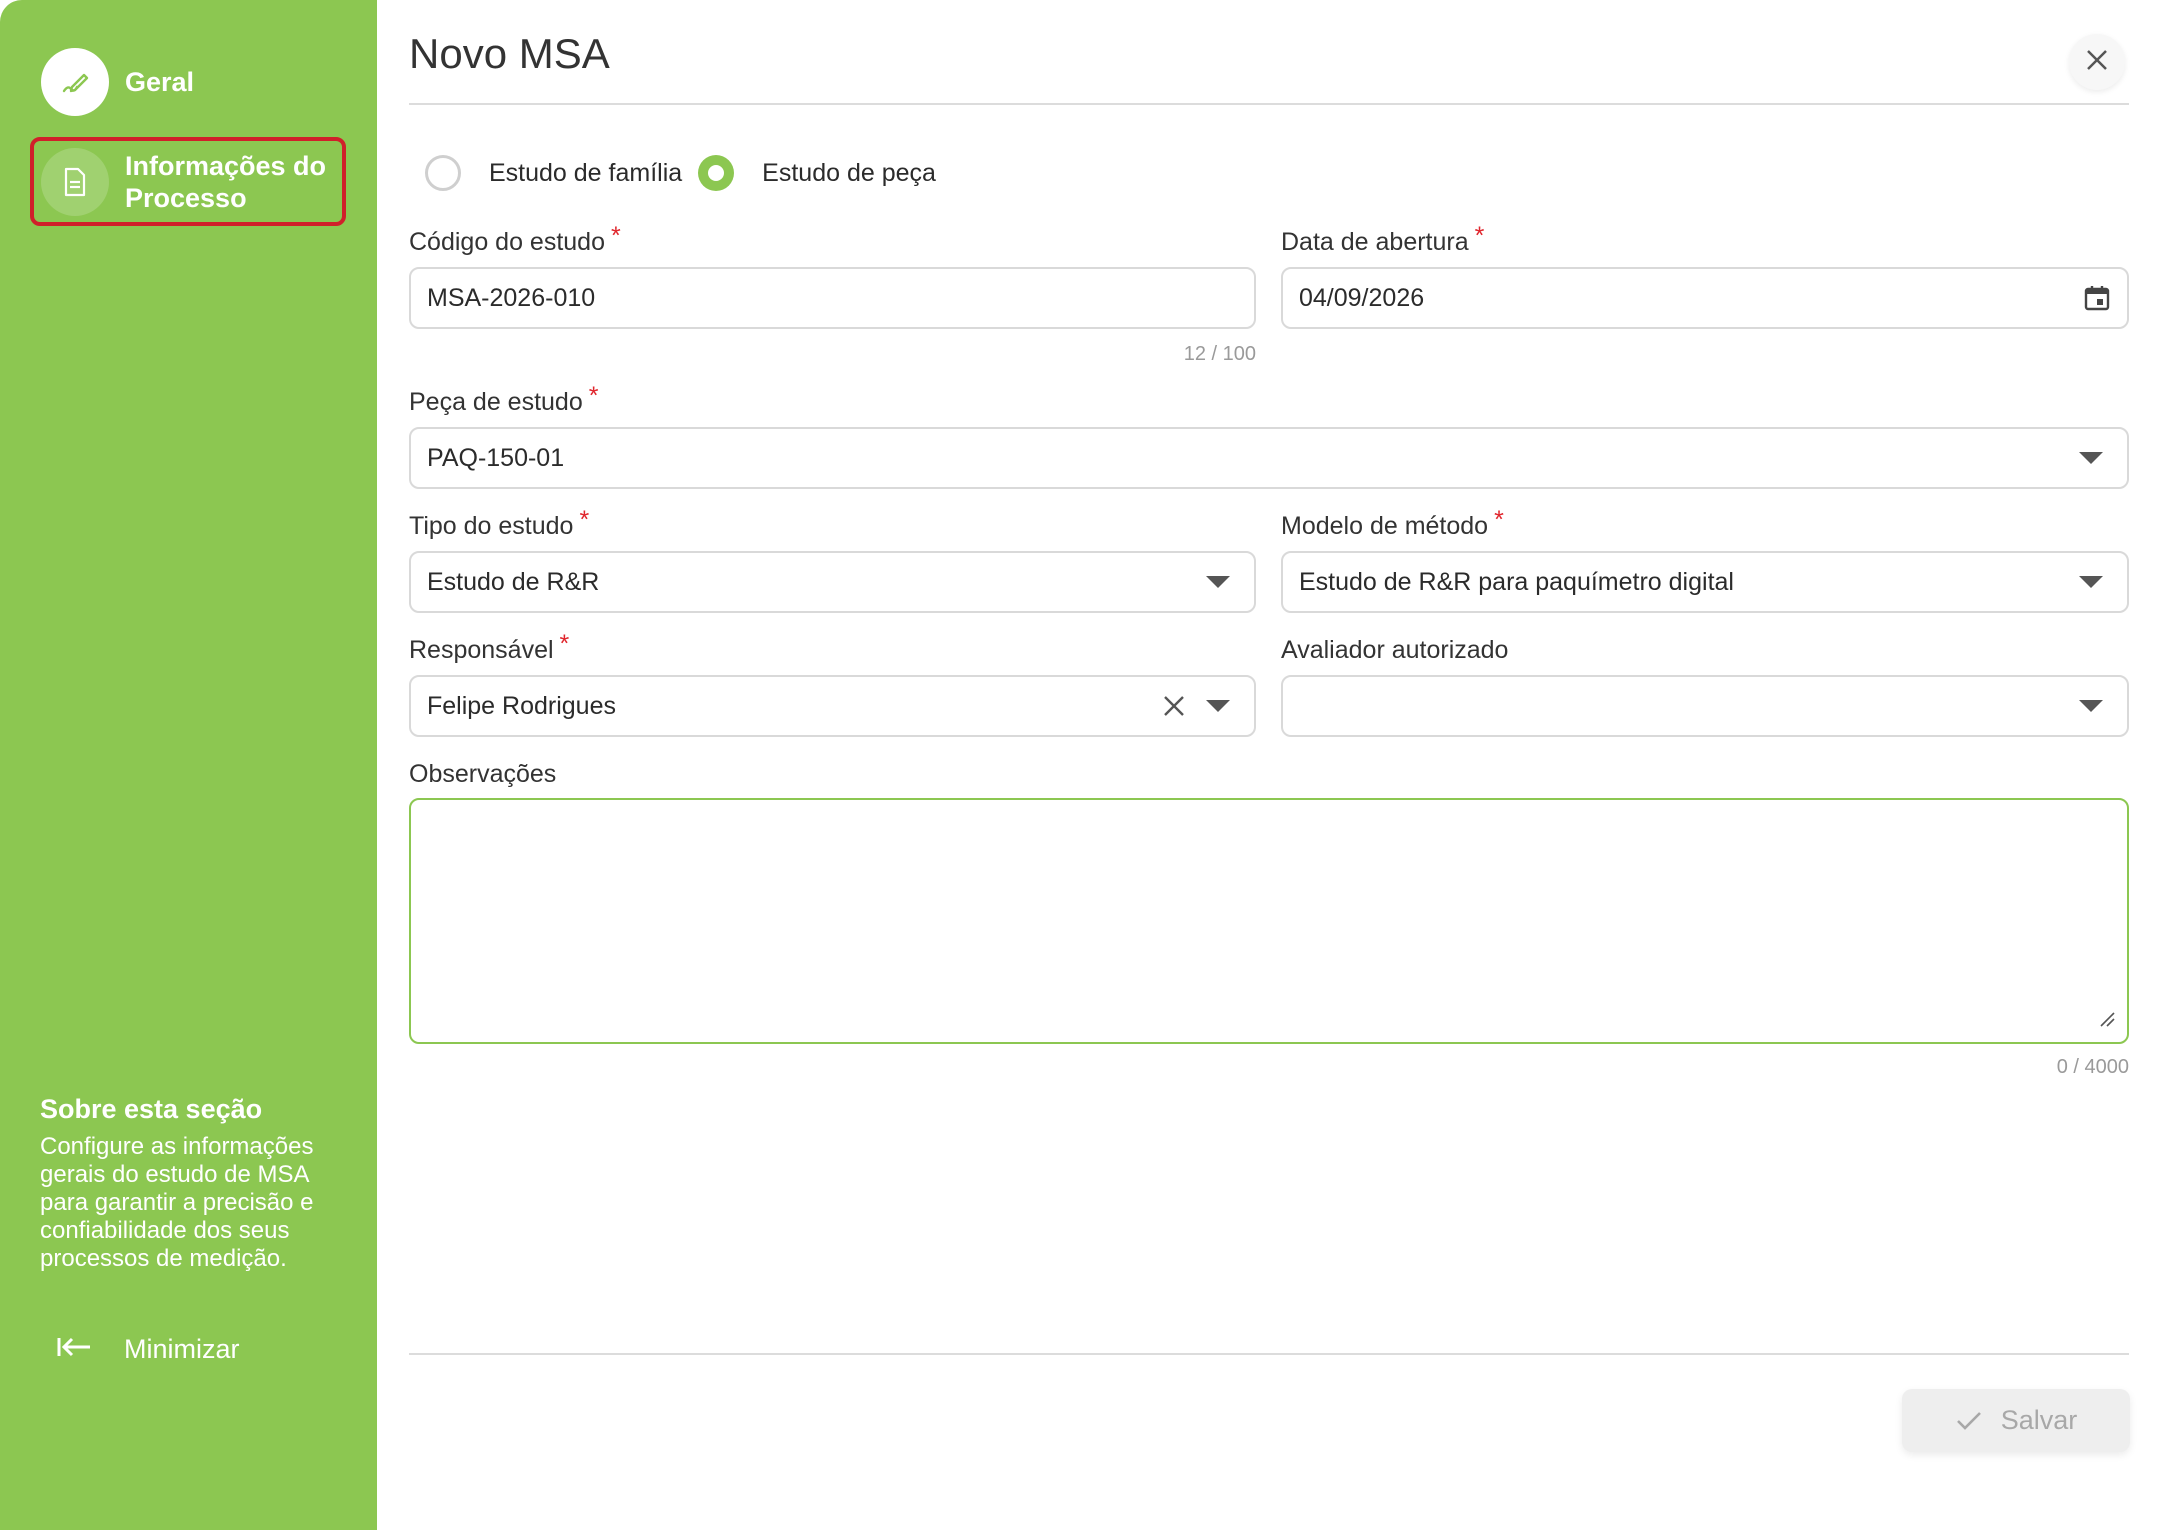 The height and width of the screenshot is (1530, 2160). Describe the element at coordinates (117, 82) in the screenshot. I see `sidebar-step-geral: Geral` at that location.